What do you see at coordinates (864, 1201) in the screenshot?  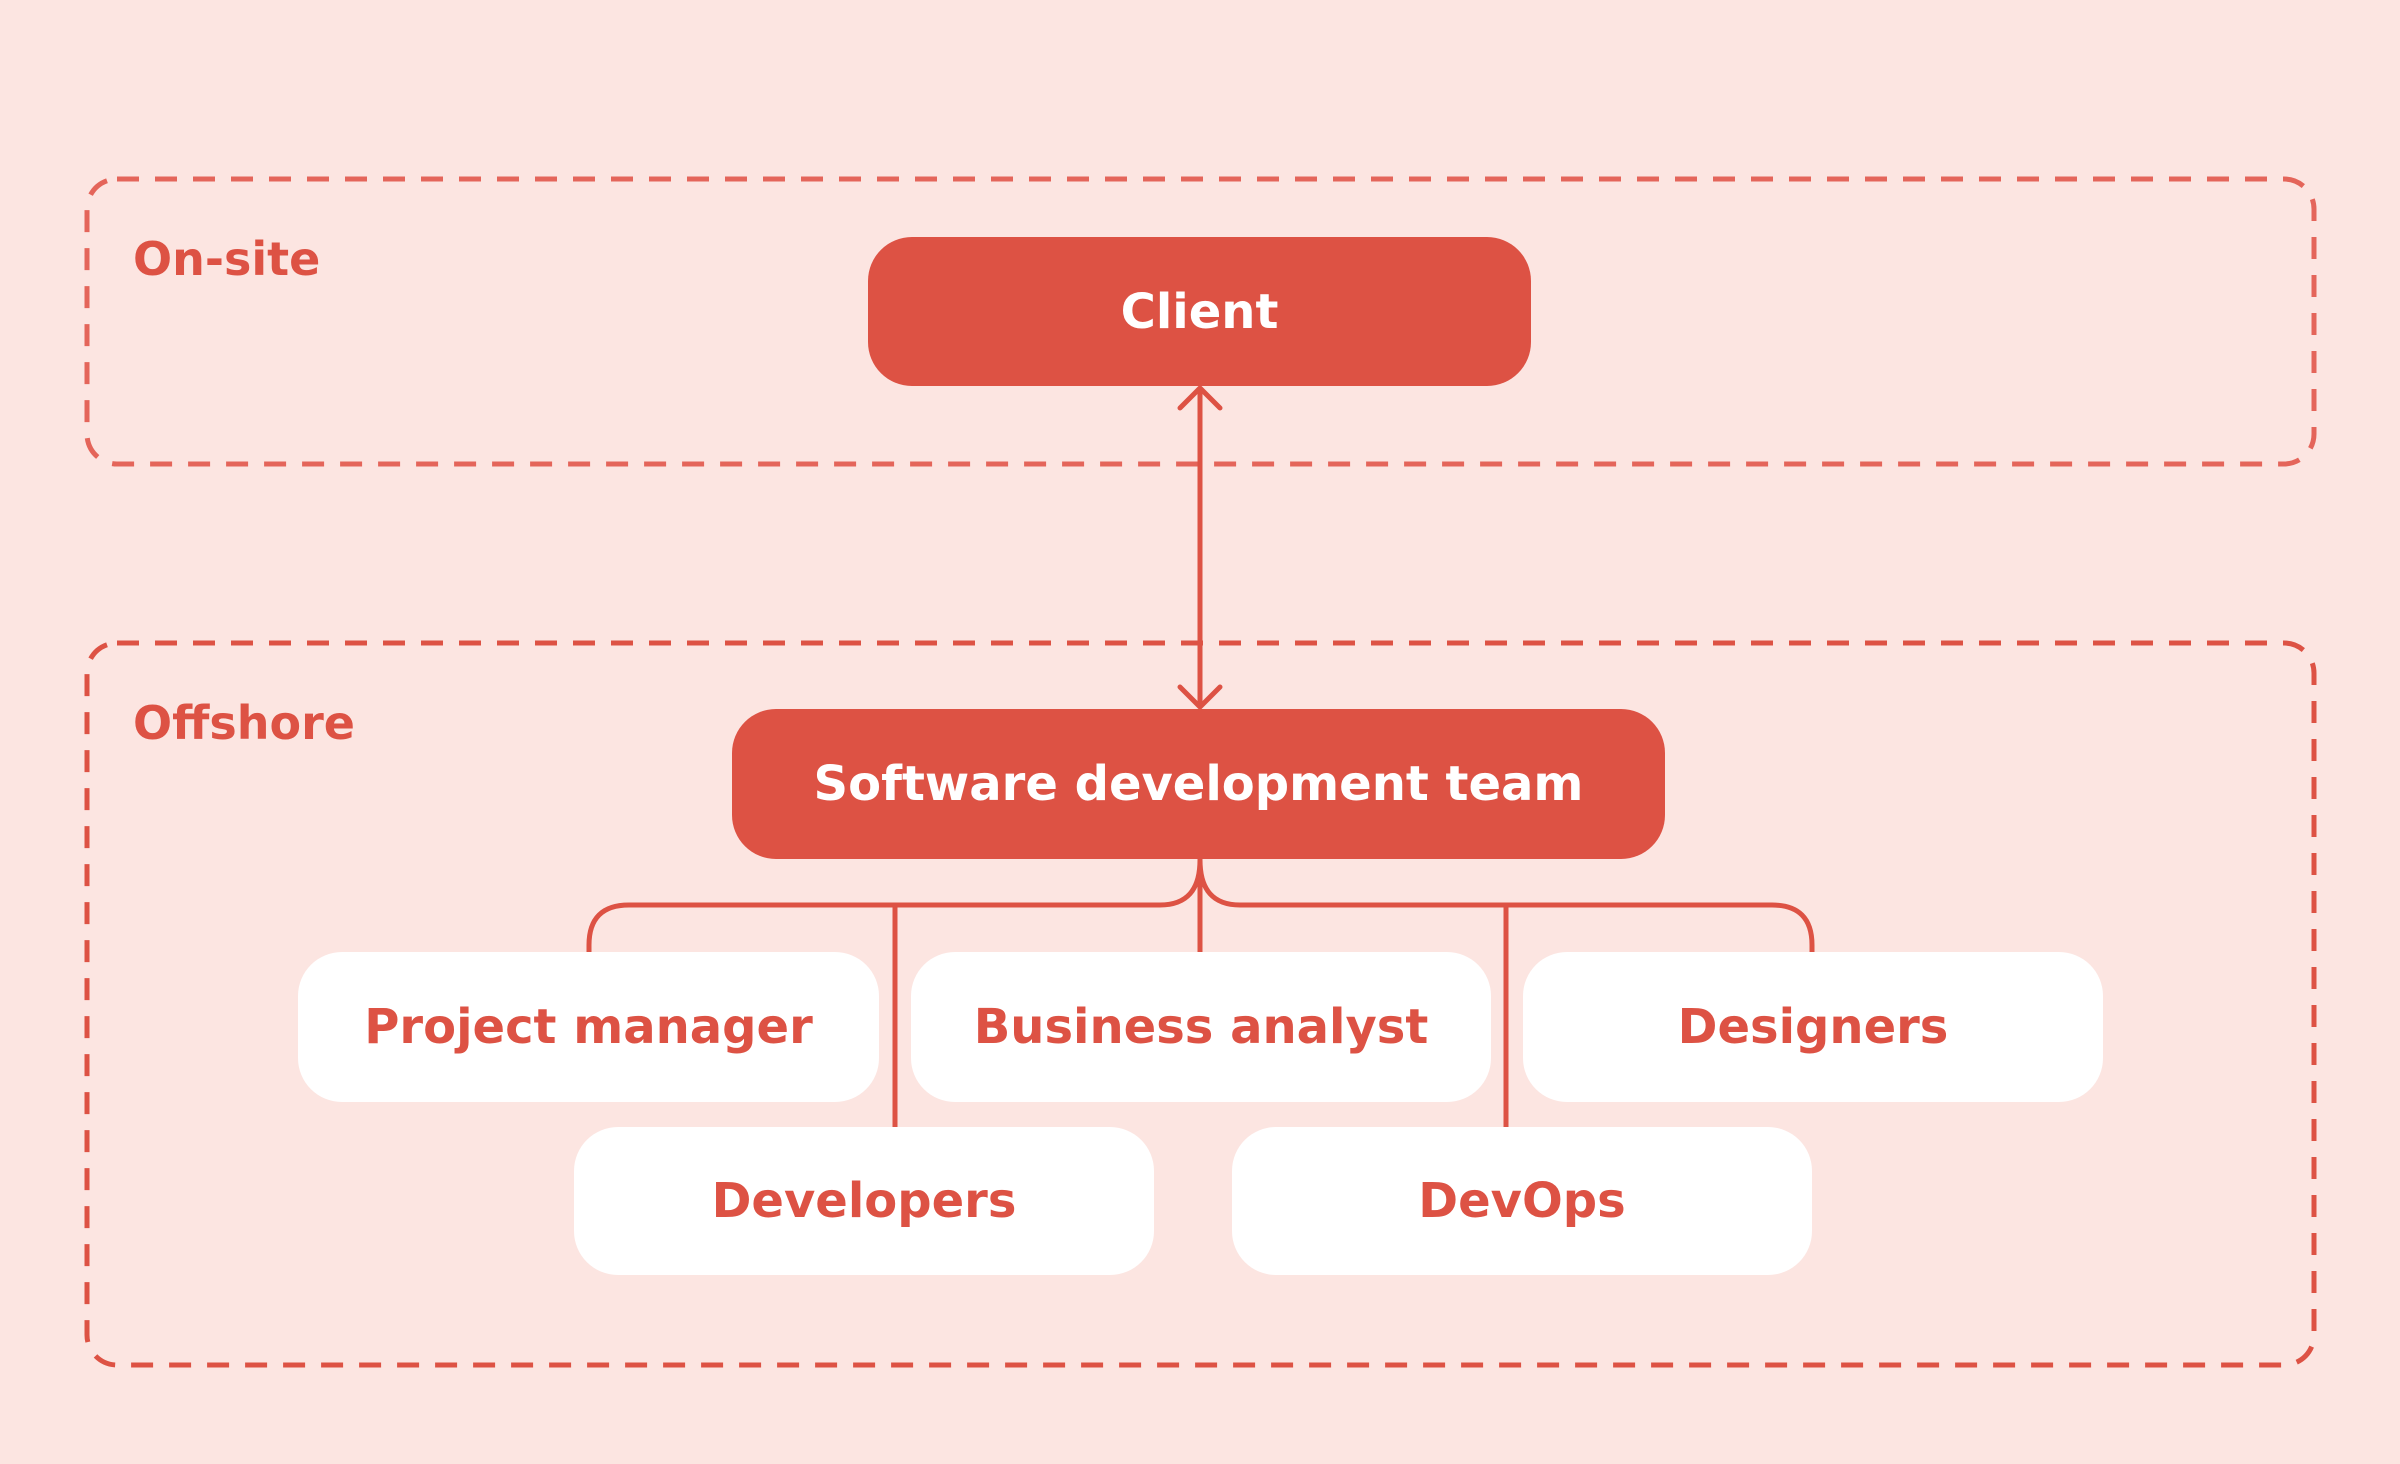 I see `developers-node: Developers` at bounding box center [864, 1201].